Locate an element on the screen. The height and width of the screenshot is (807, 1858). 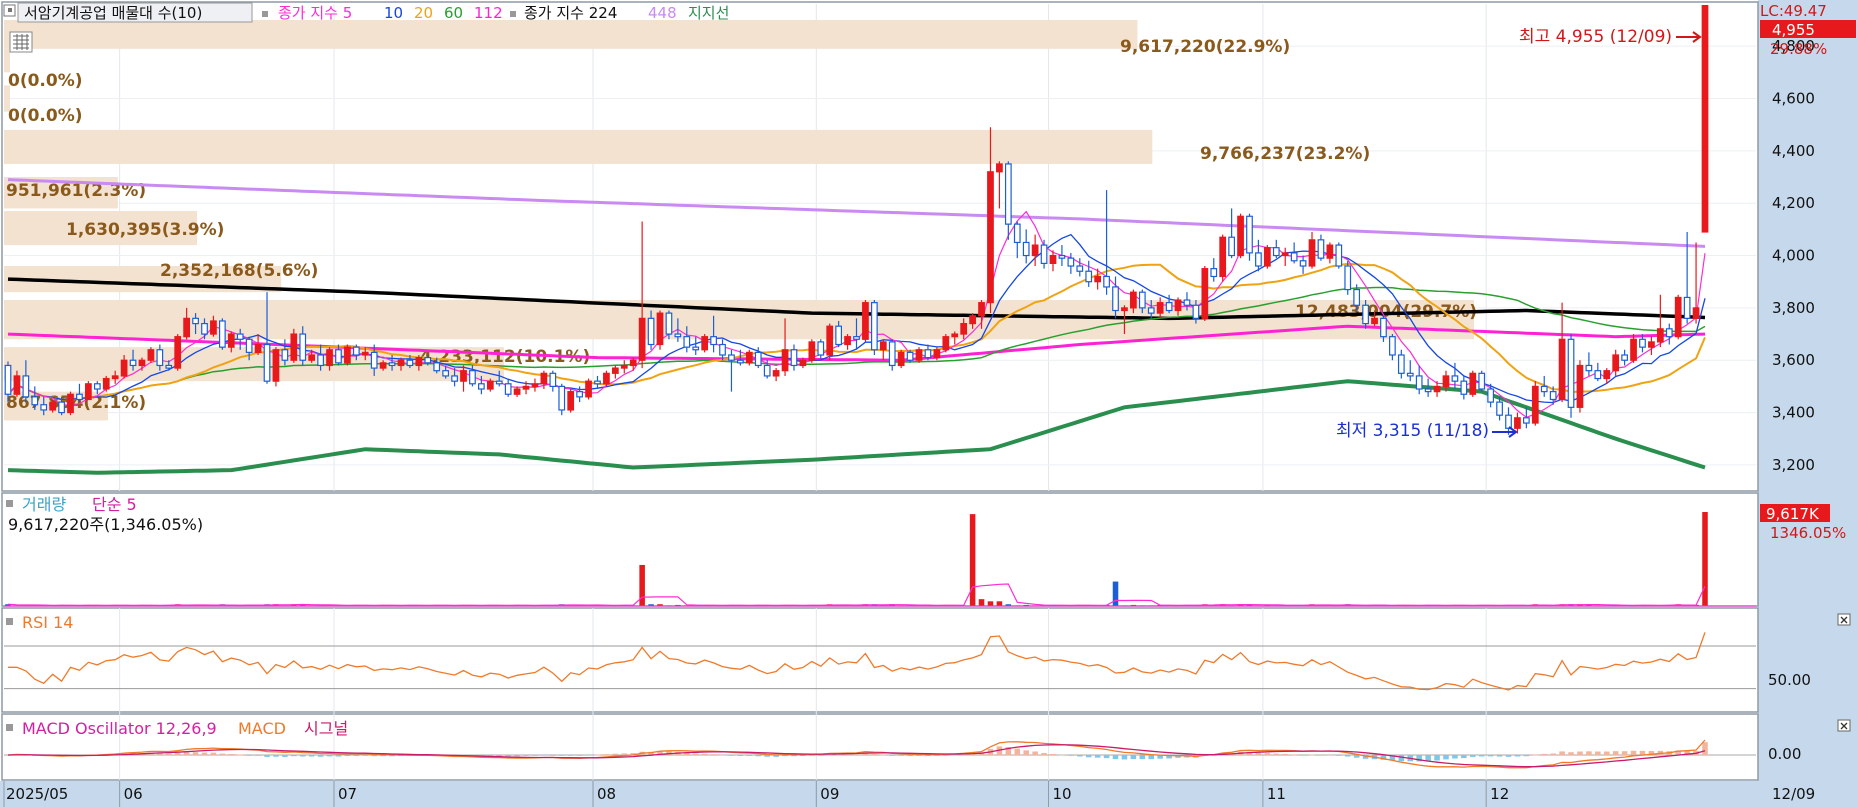
volume-toggle is located at coordinates (9, 503).